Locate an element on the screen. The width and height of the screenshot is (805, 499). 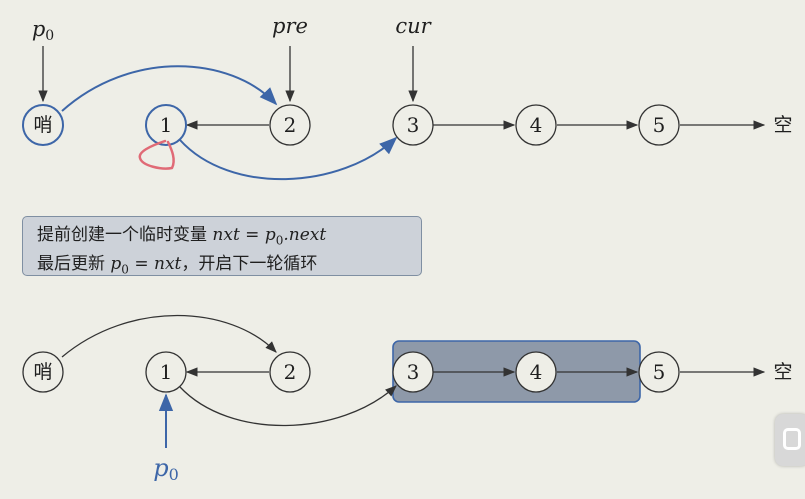
bottom-node-2: 2 is located at coordinates (290, 372).